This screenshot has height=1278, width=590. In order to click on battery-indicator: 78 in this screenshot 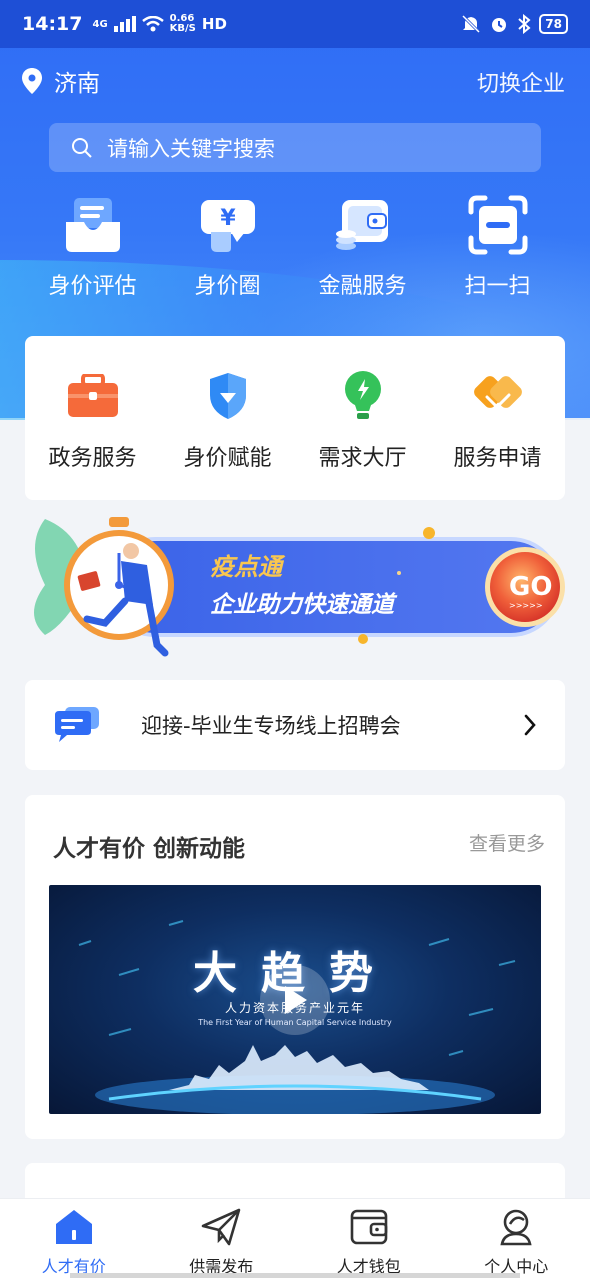, I will do `click(553, 24)`.